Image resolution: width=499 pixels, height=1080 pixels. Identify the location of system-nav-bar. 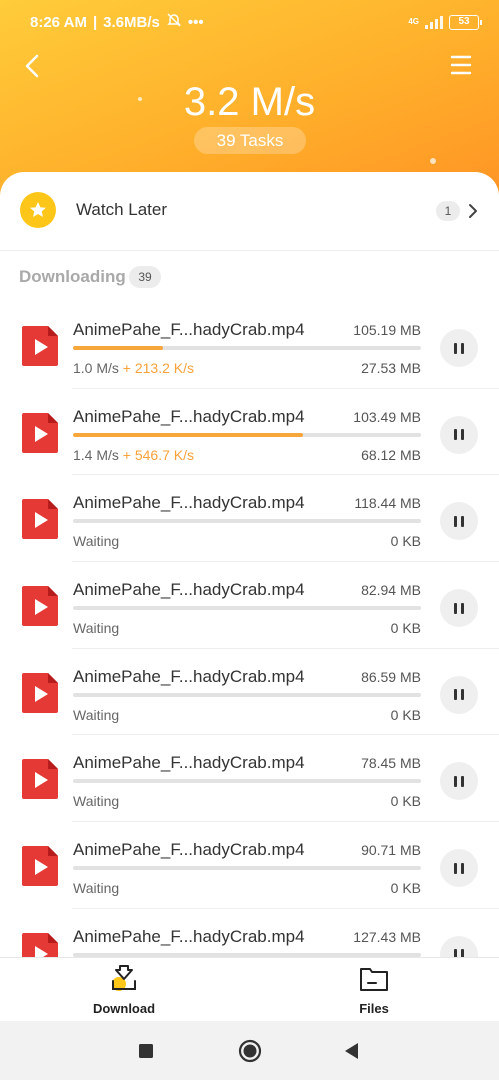
(249, 1050).